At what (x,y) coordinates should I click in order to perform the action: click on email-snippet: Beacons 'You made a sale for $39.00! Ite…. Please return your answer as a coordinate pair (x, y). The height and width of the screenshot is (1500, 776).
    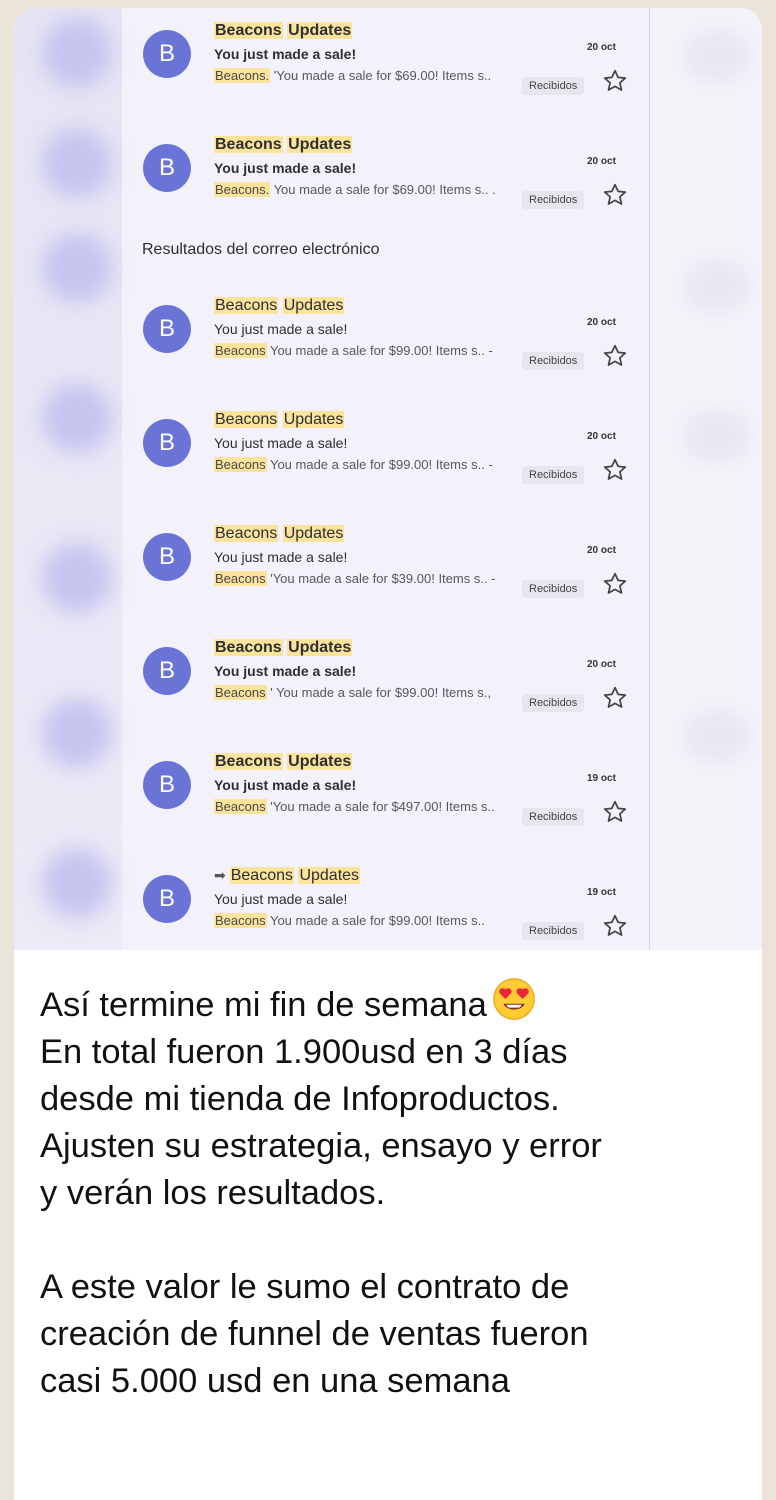
    Looking at the image, I should click on (355, 578).